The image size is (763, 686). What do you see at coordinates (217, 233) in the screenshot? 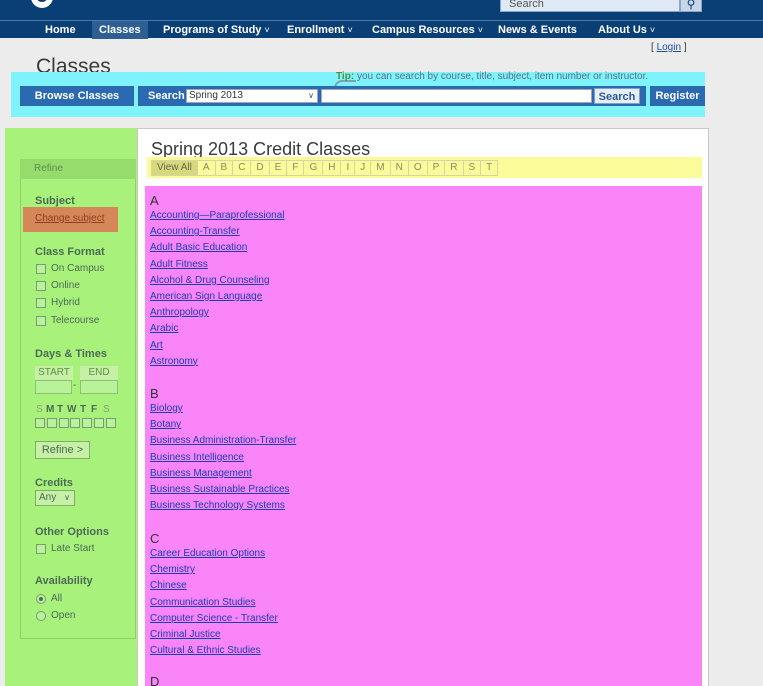
I see `subject-link: Accounting-Transfer` at bounding box center [217, 233].